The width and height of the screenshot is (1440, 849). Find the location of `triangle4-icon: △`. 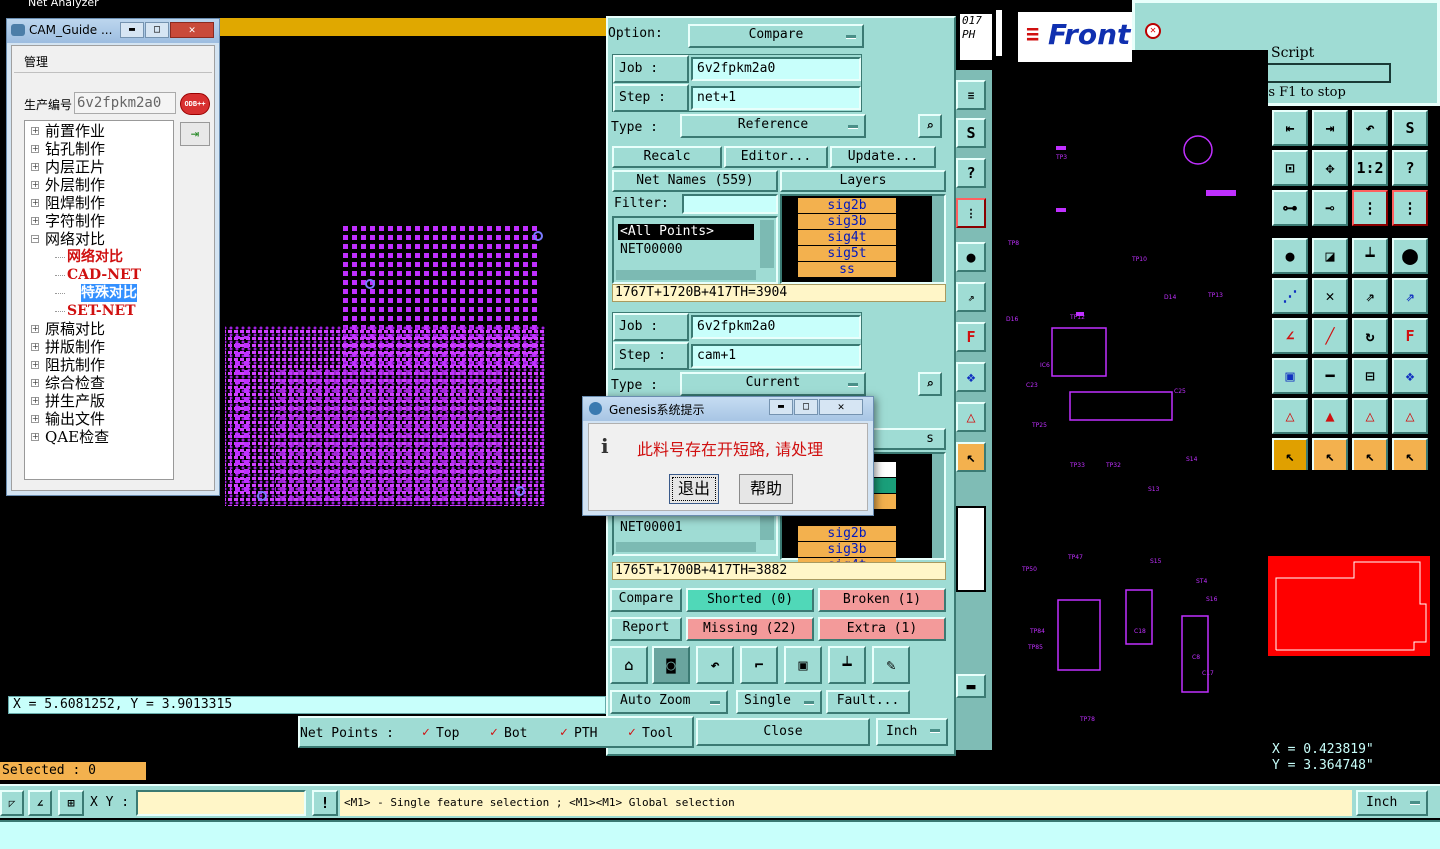

triangle4-icon: △ is located at coordinates (1410, 416).